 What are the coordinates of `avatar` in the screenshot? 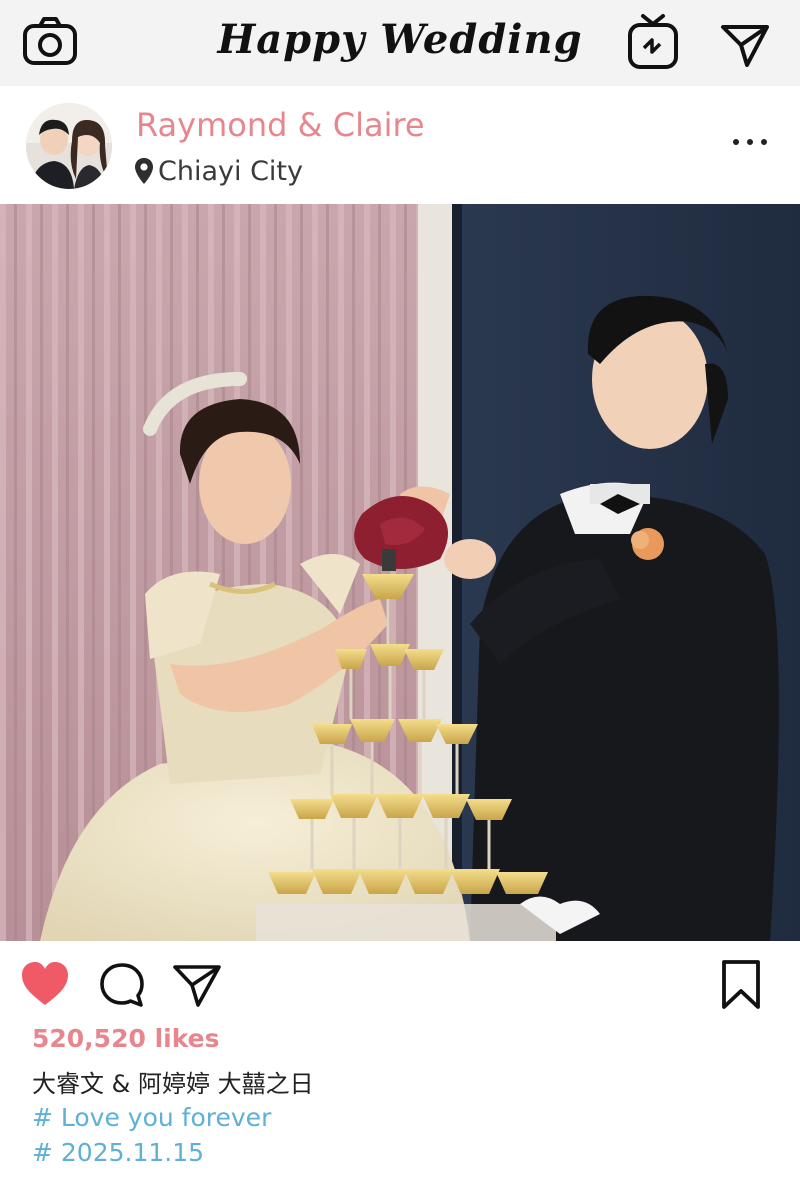 It's located at (69, 146).